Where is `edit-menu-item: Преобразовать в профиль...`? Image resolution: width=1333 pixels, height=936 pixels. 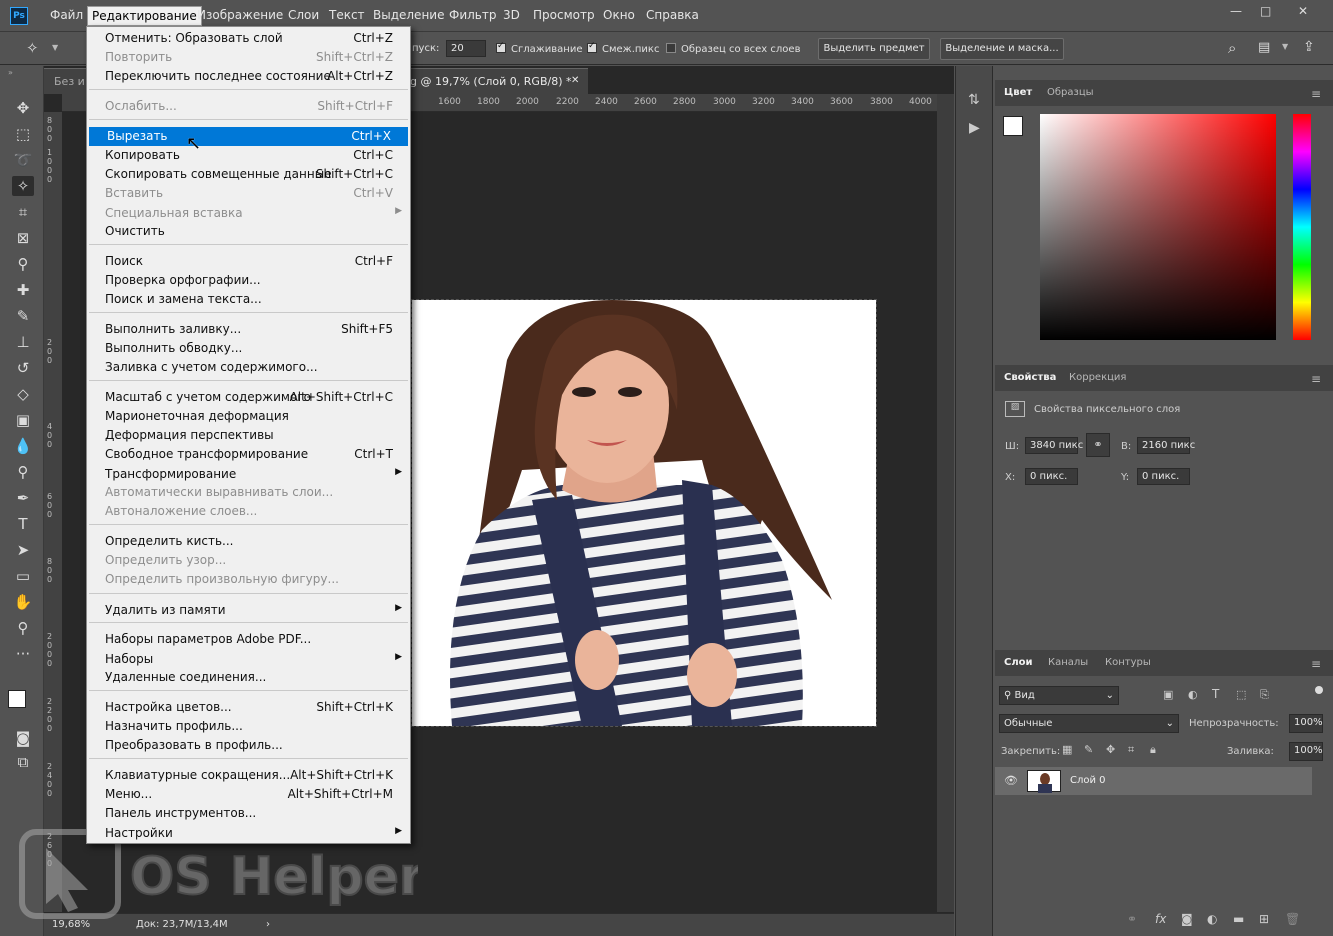 edit-menu-item: Преобразовать в профиль... is located at coordinates (248, 745).